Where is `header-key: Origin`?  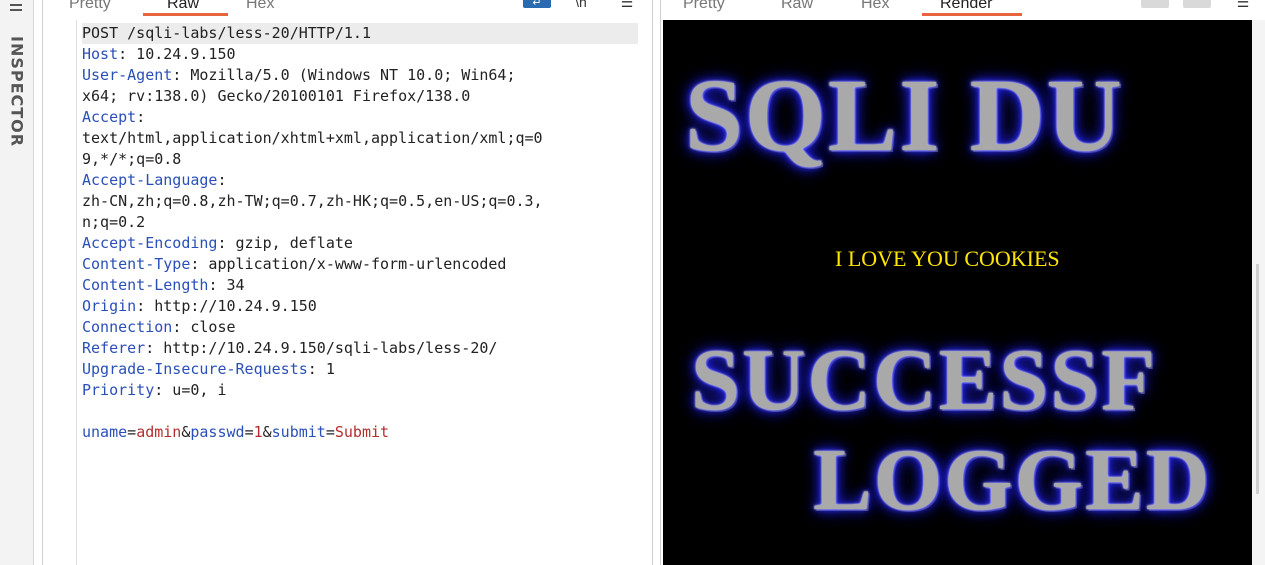 header-key: Origin is located at coordinates (109, 306).